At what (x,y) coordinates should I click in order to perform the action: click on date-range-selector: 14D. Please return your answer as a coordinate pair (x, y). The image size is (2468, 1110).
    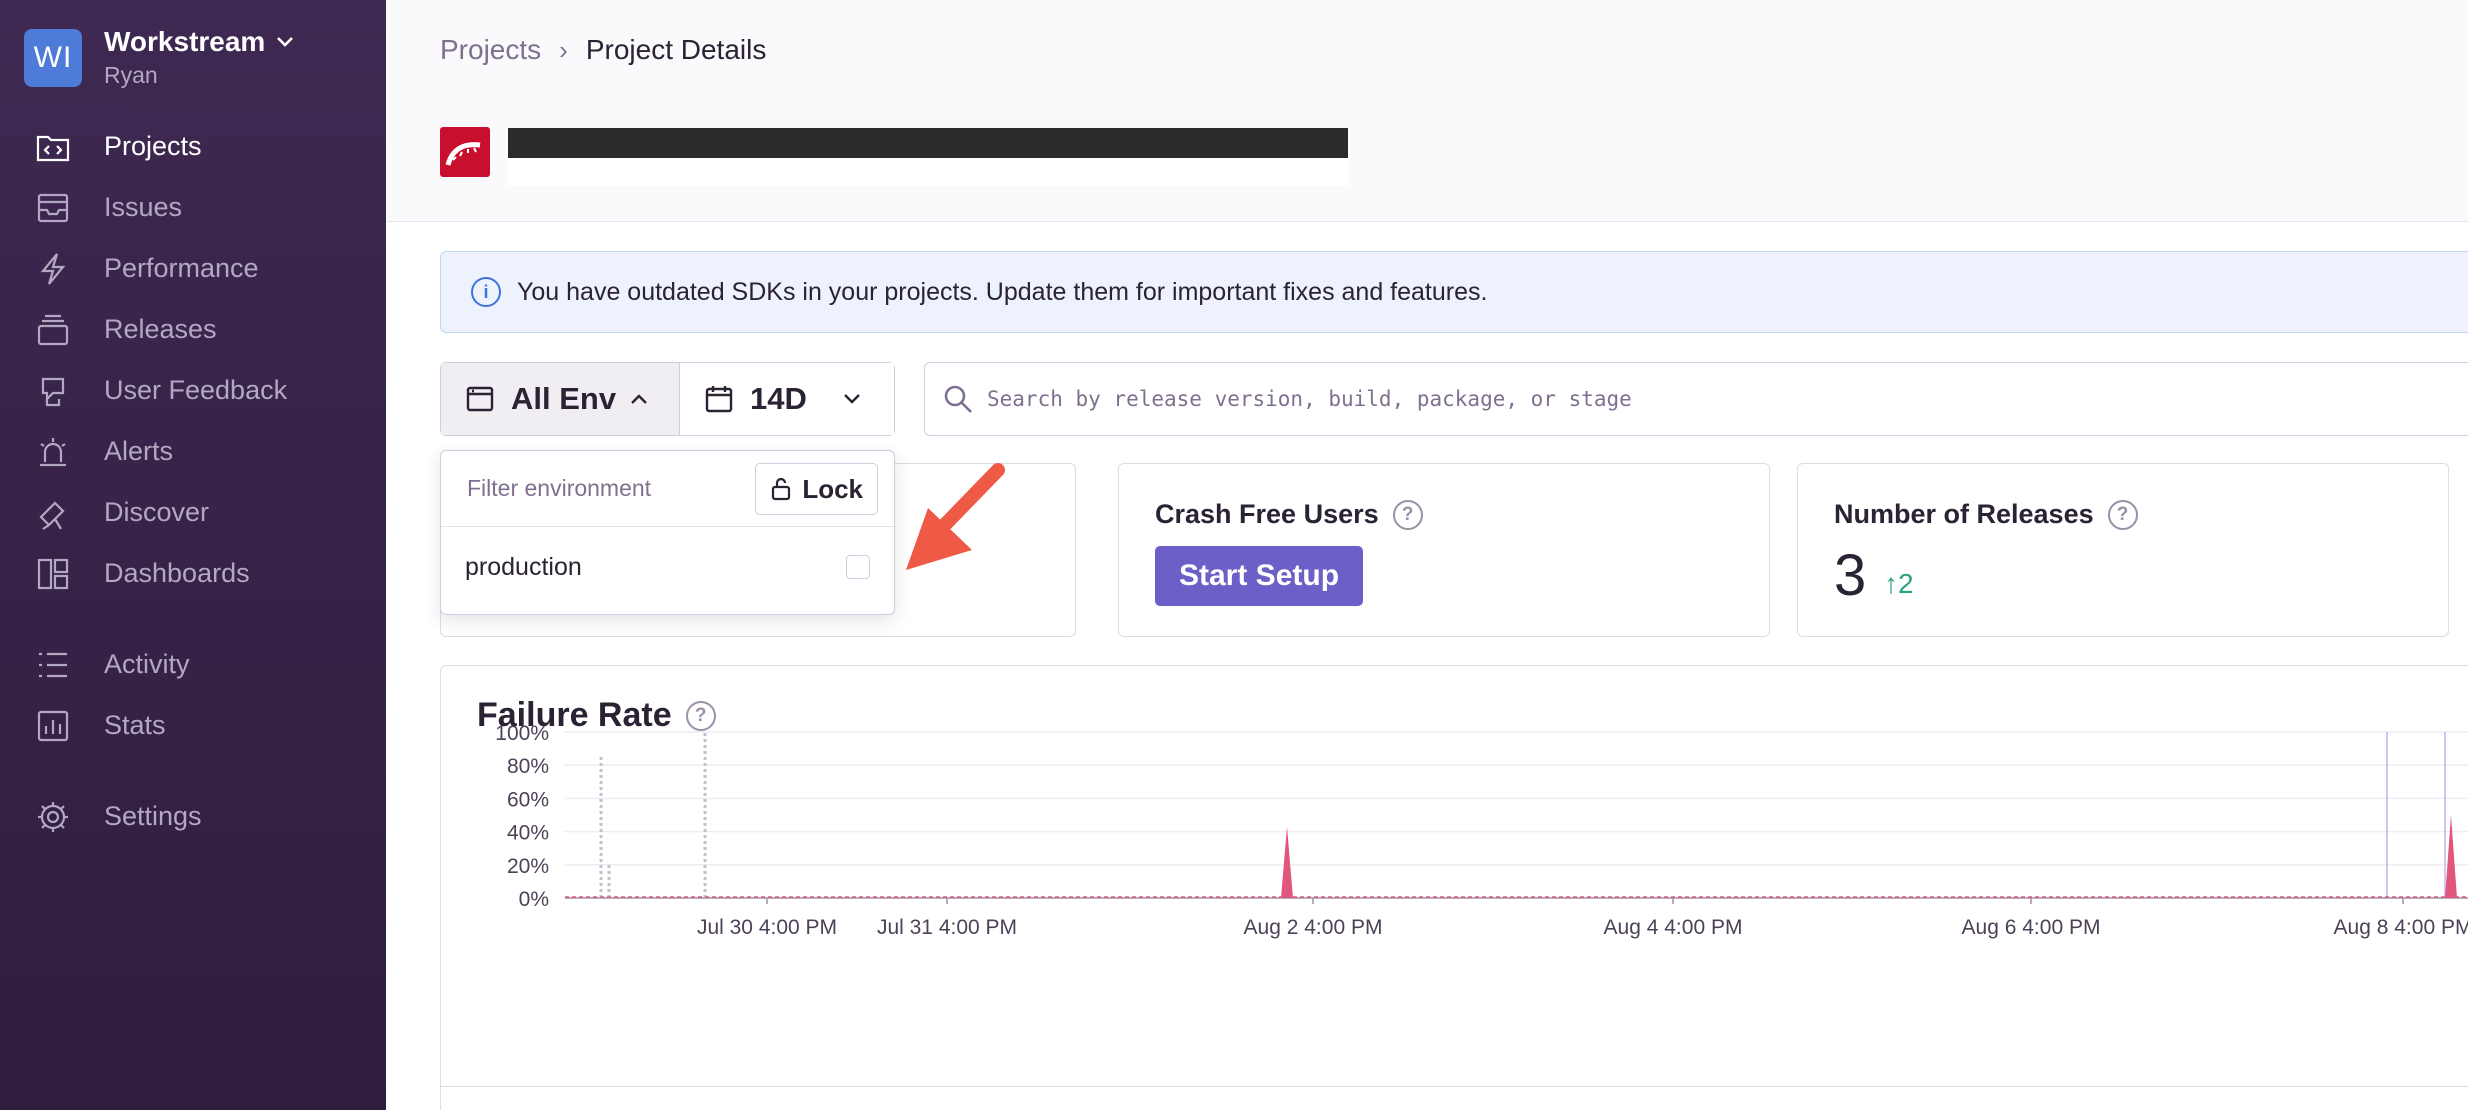
    Looking at the image, I should click on (787, 399).